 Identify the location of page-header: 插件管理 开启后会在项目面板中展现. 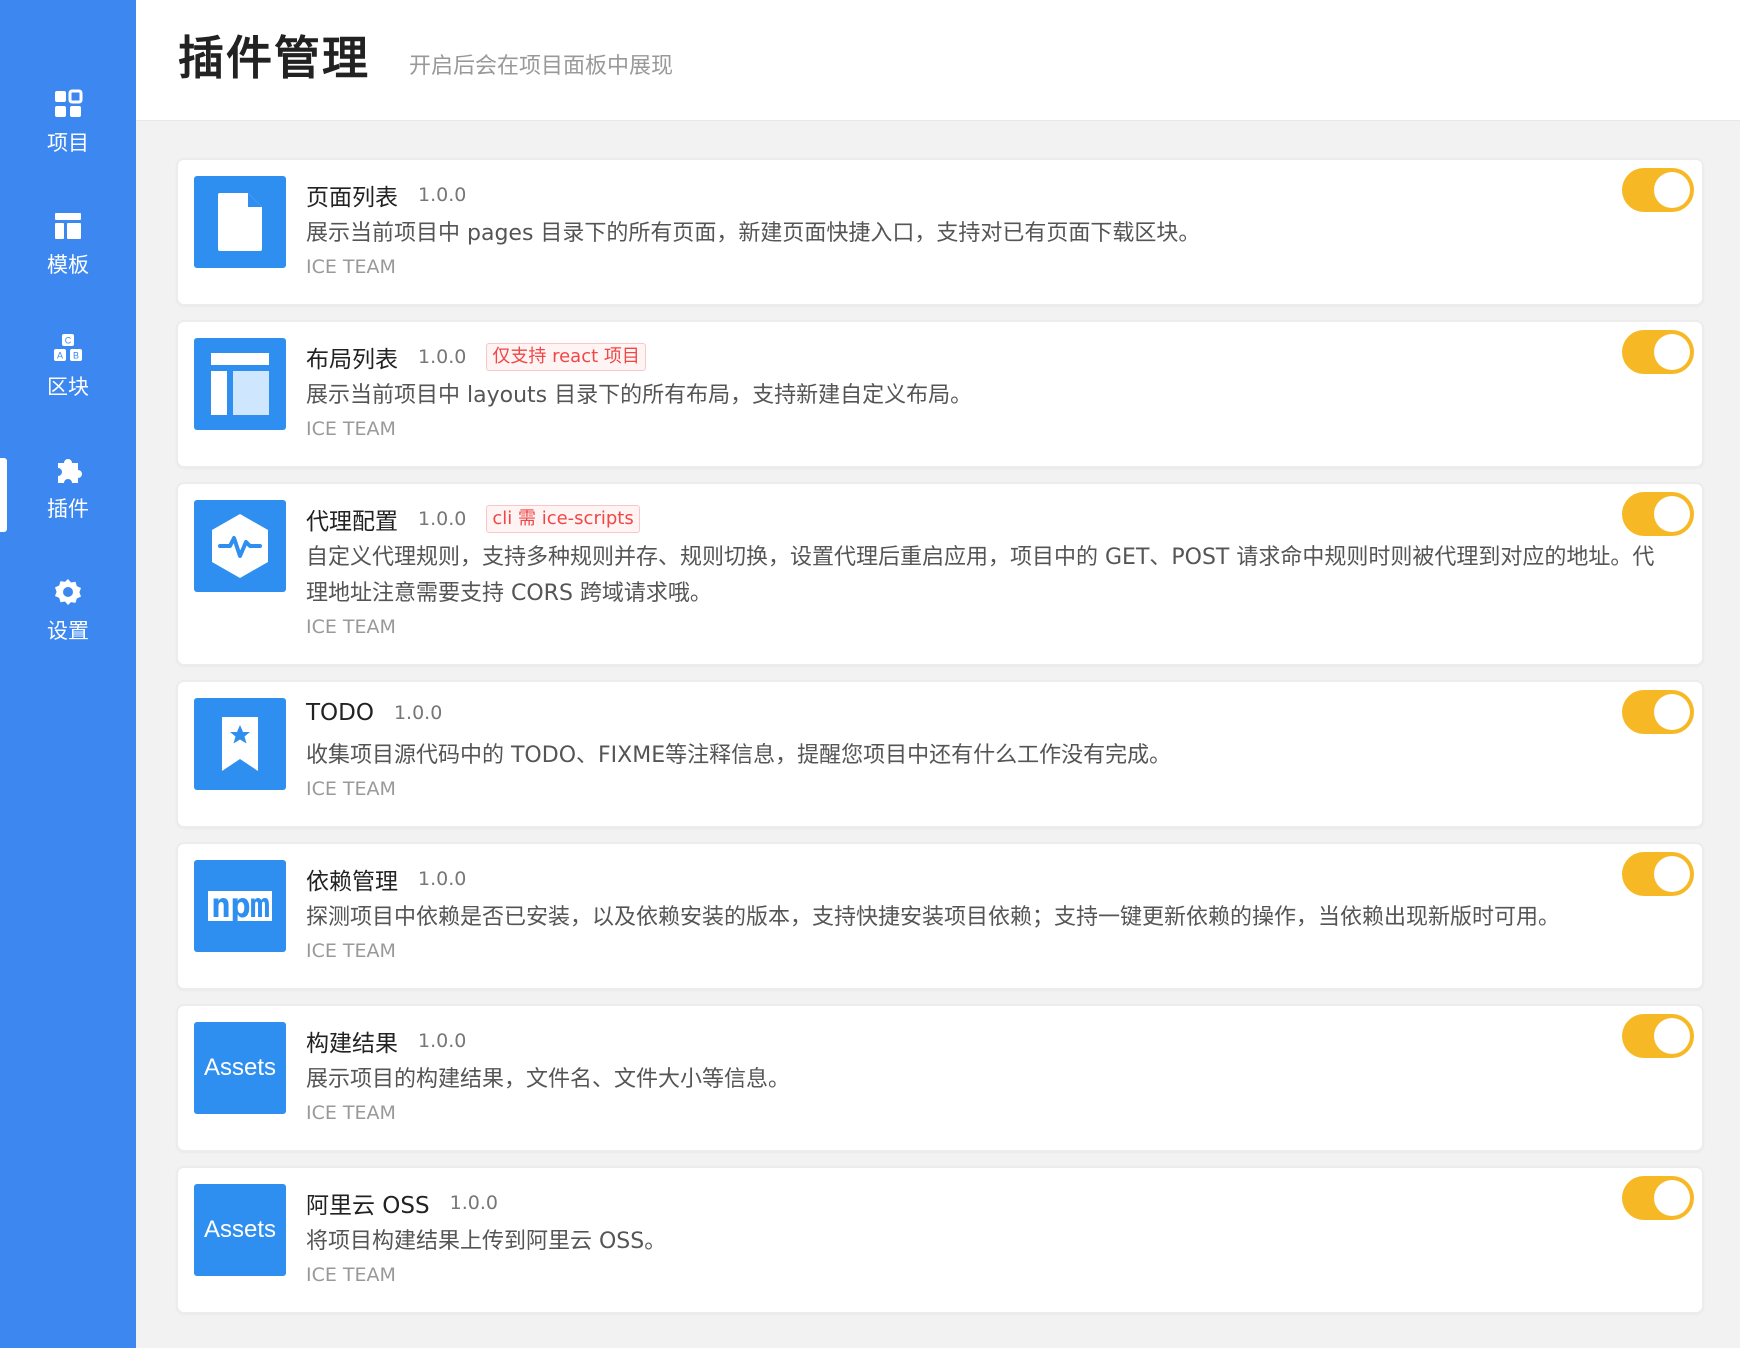
(938, 60).